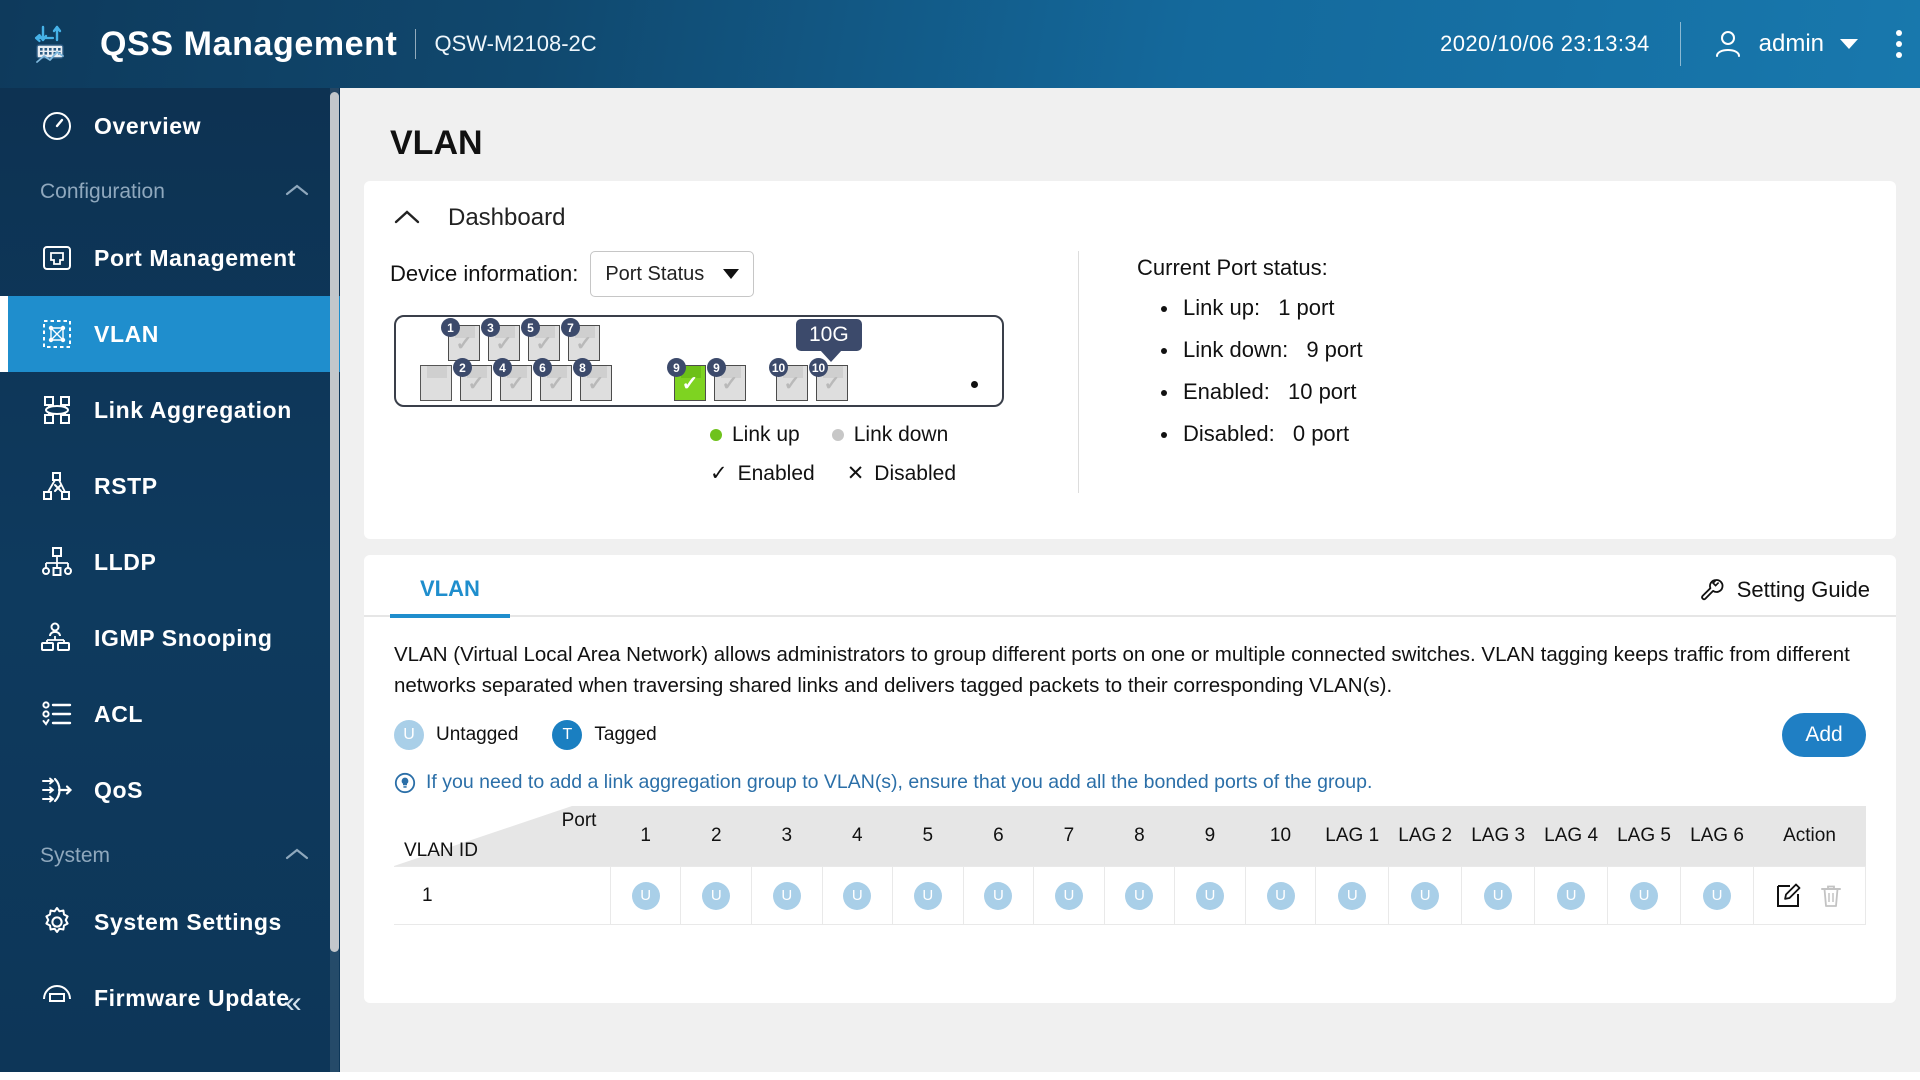  I want to click on status-value: 1 port, so click(1306, 307).